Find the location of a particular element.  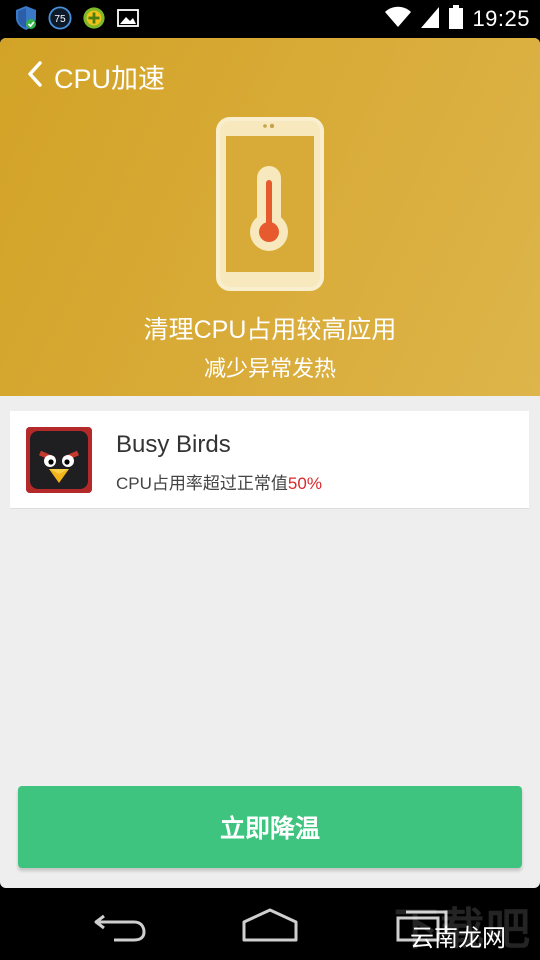

clock: 19:25 is located at coordinates (501, 18).